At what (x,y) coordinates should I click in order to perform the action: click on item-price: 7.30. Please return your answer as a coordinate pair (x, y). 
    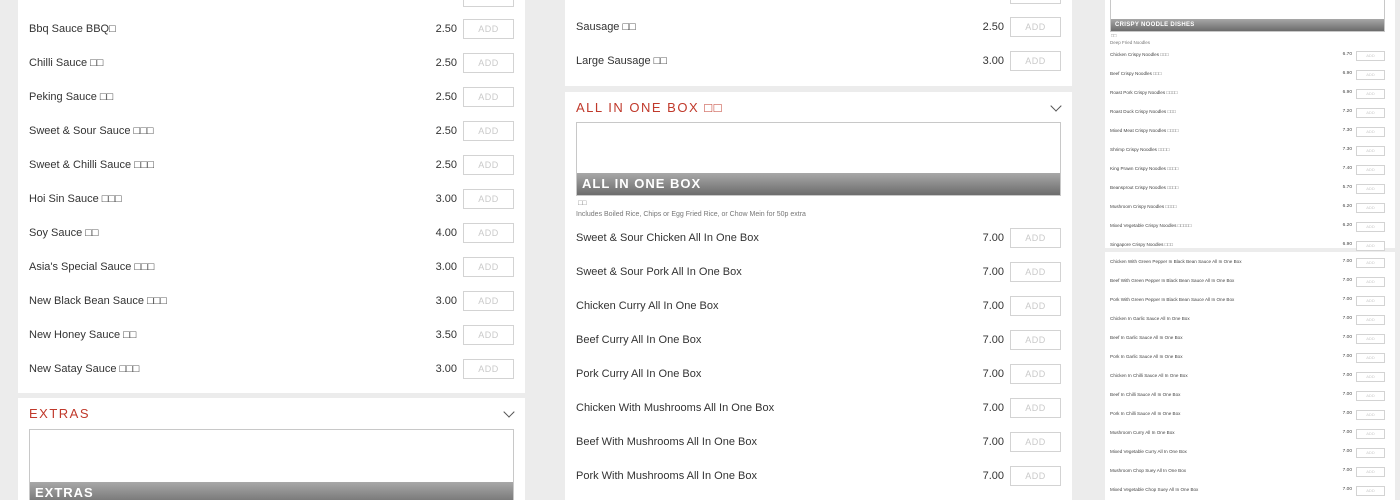
    Looking at the image, I should click on (1347, 130).